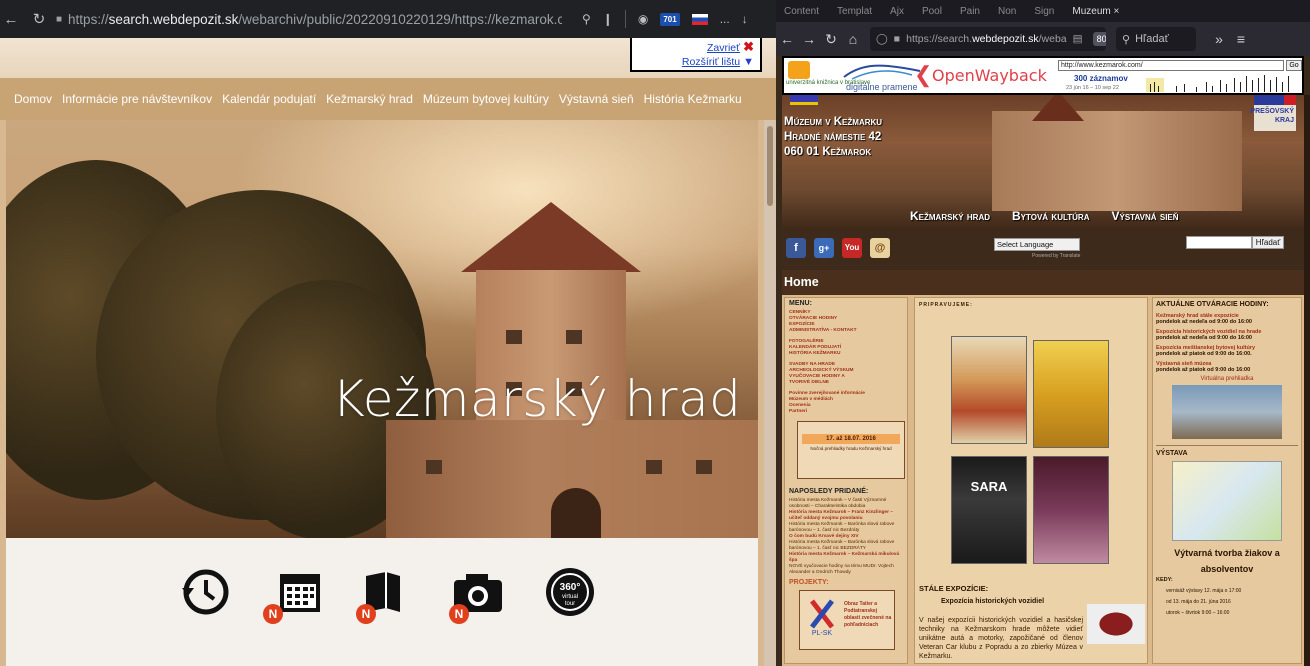  I want to click on exhibition-title: Expozícia historických vozidiel, so click(992, 601).